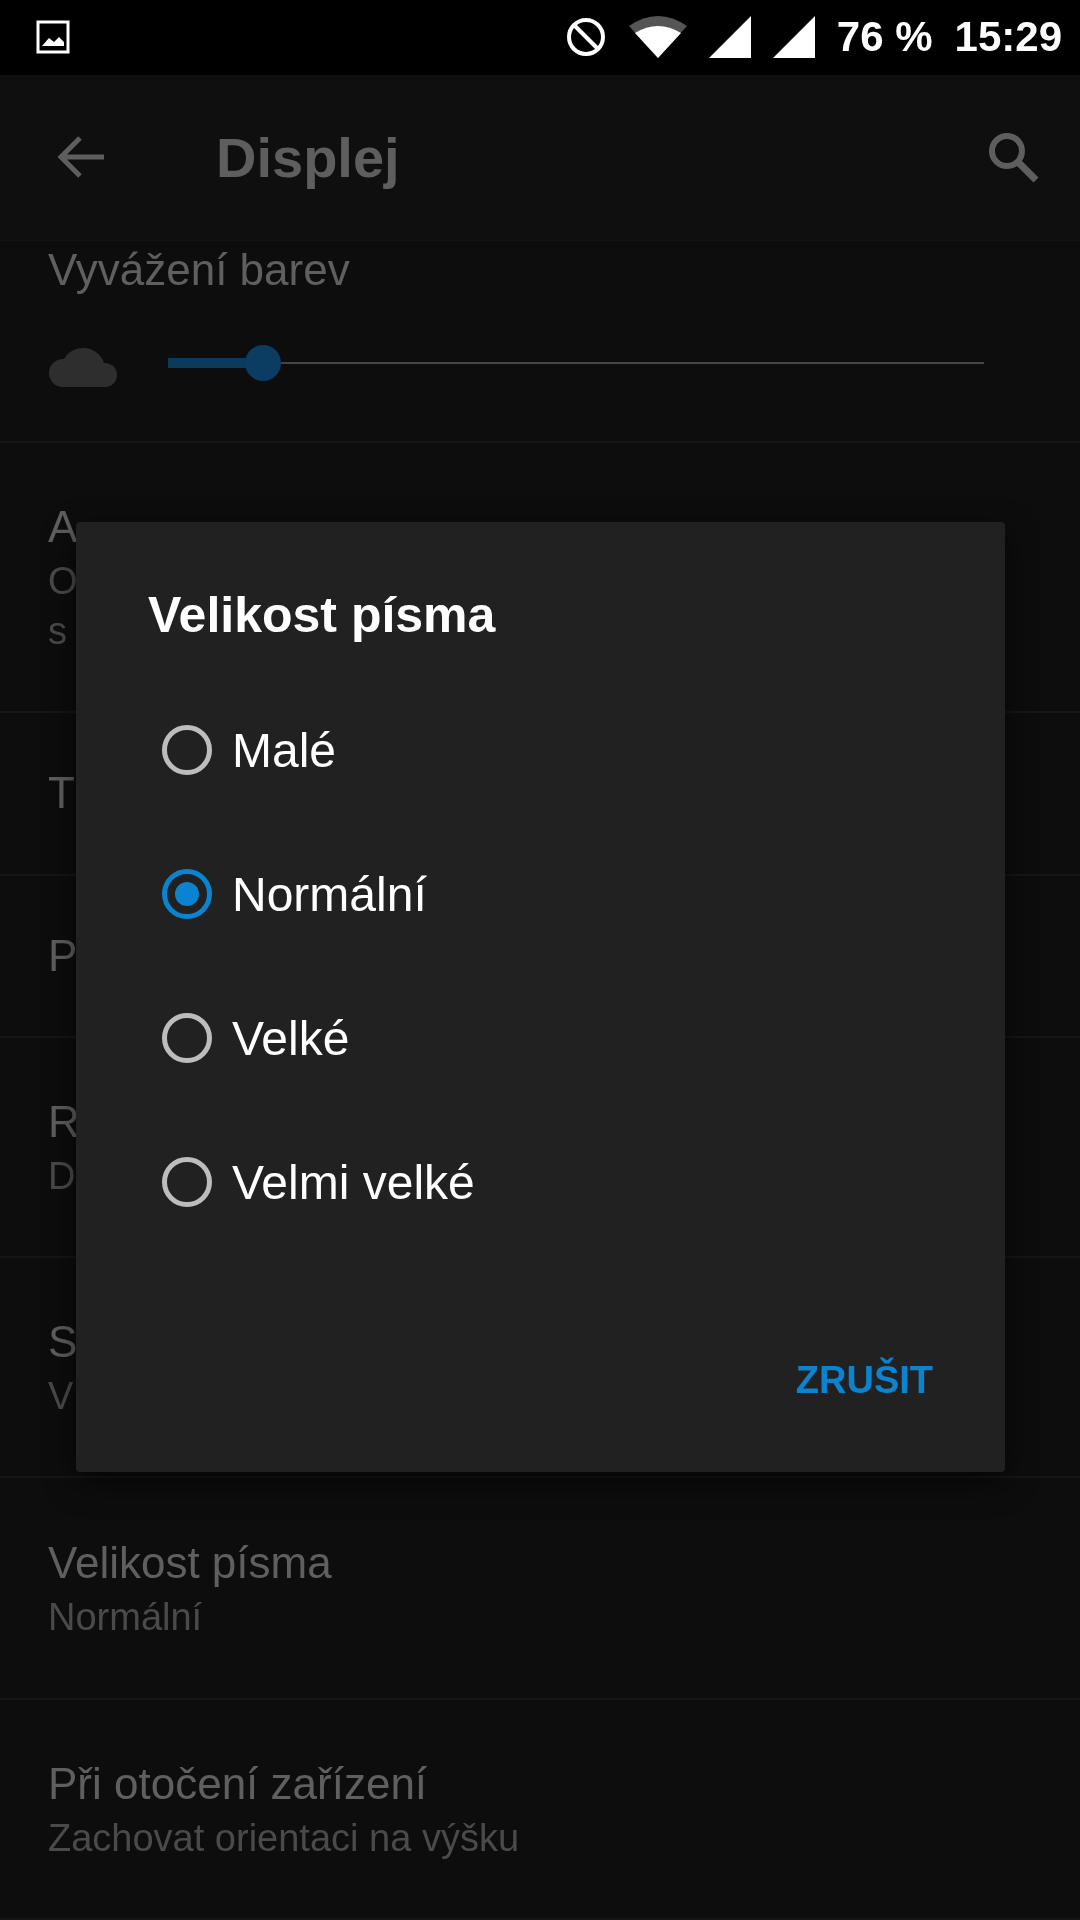  What do you see at coordinates (190, 1563) in the screenshot?
I see `setting-title: Velikost písma` at bounding box center [190, 1563].